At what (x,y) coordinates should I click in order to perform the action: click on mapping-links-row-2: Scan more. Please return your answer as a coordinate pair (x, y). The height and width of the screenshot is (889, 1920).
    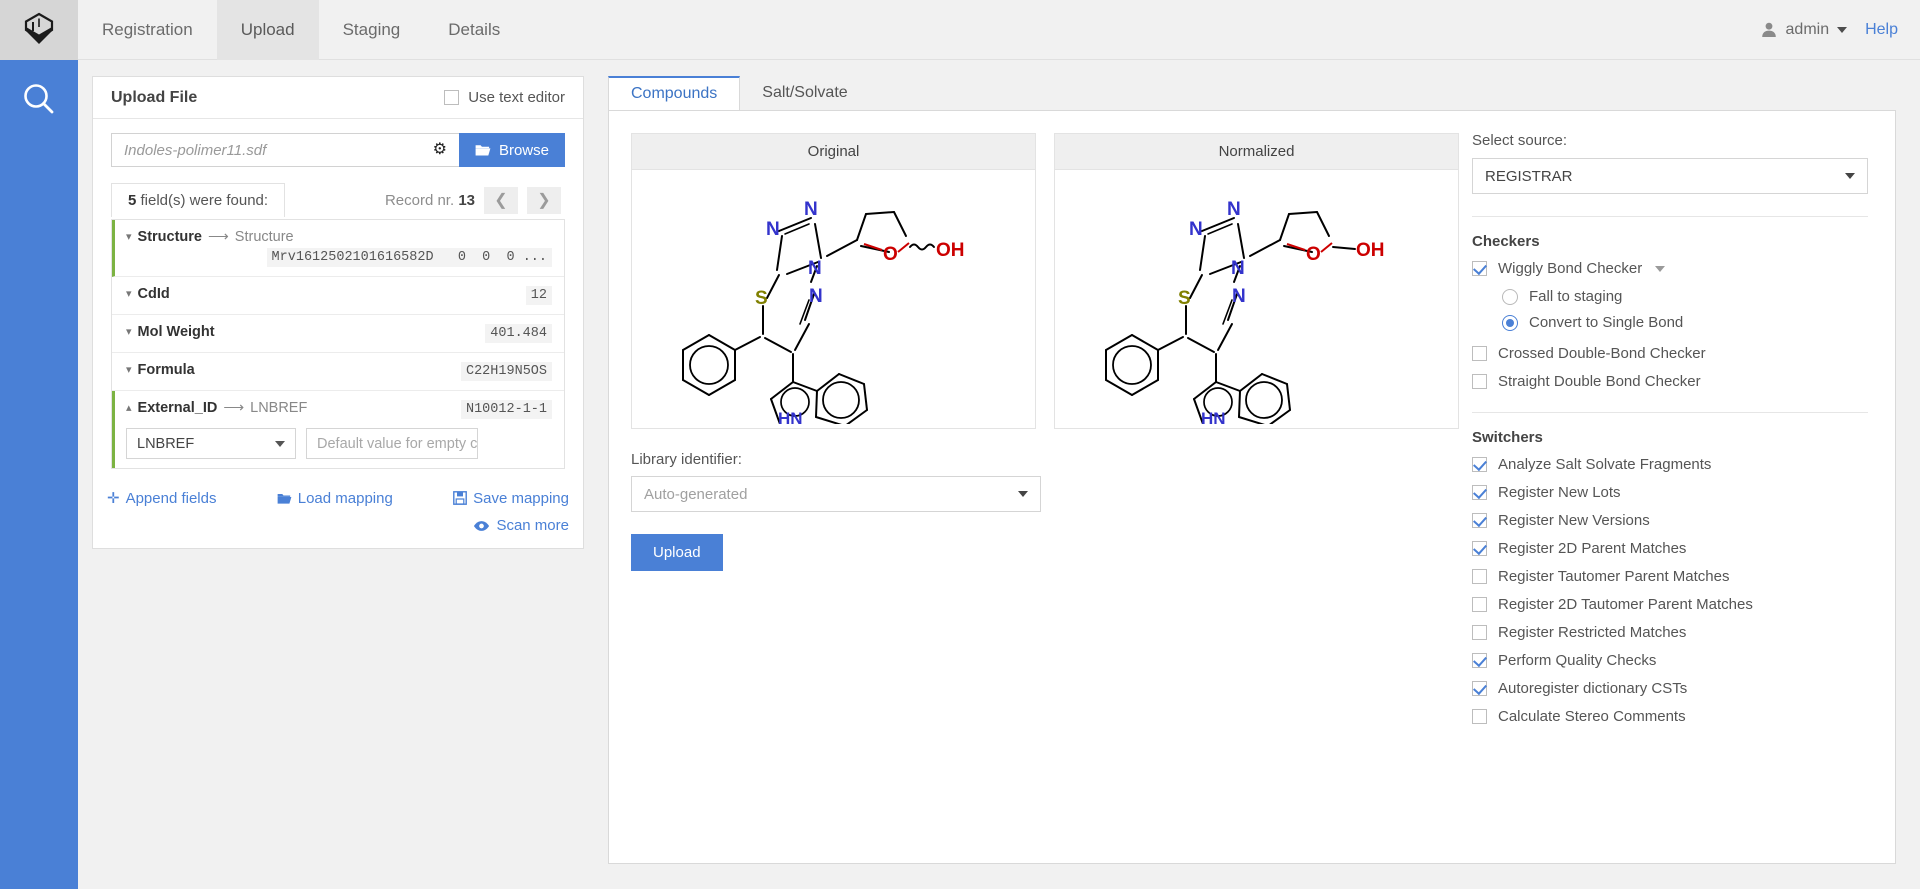
    Looking at the image, I should click on (338, 525).